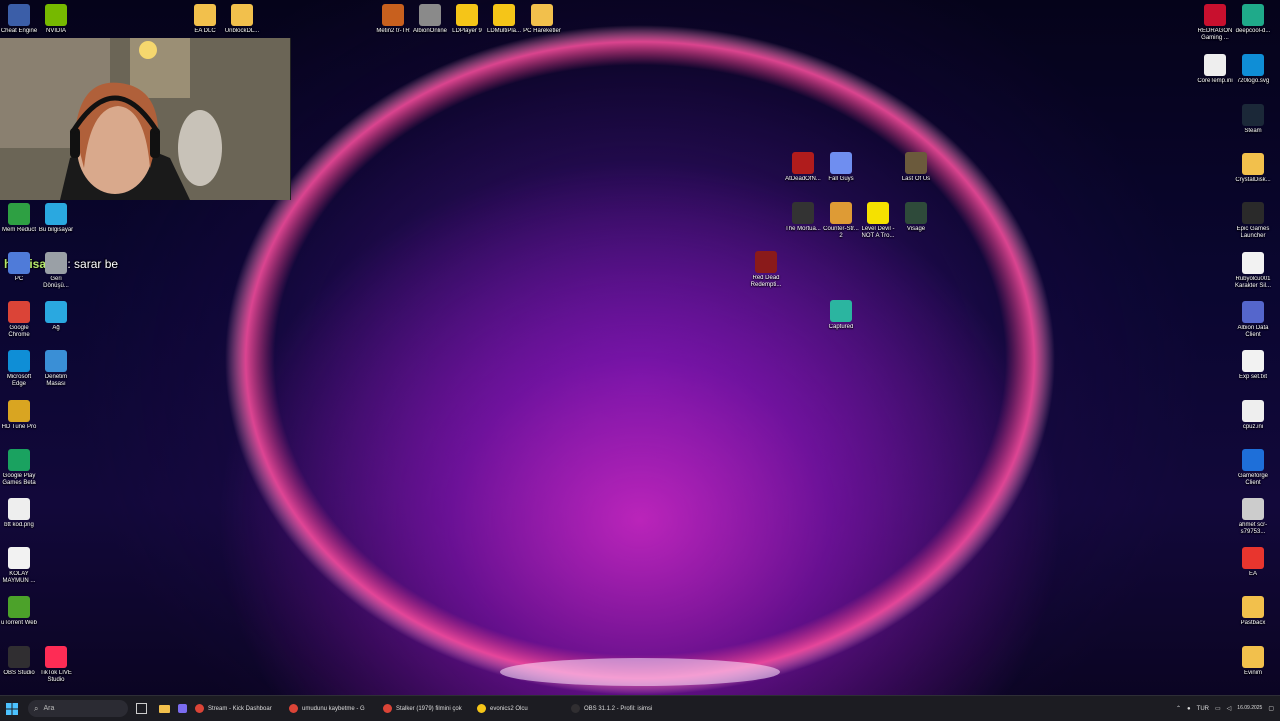 The image size is (1280, 721). Describe the element at coordinates (19, 661) in the screenshot. I see `desktop-icon: OBS Studio` at that location.